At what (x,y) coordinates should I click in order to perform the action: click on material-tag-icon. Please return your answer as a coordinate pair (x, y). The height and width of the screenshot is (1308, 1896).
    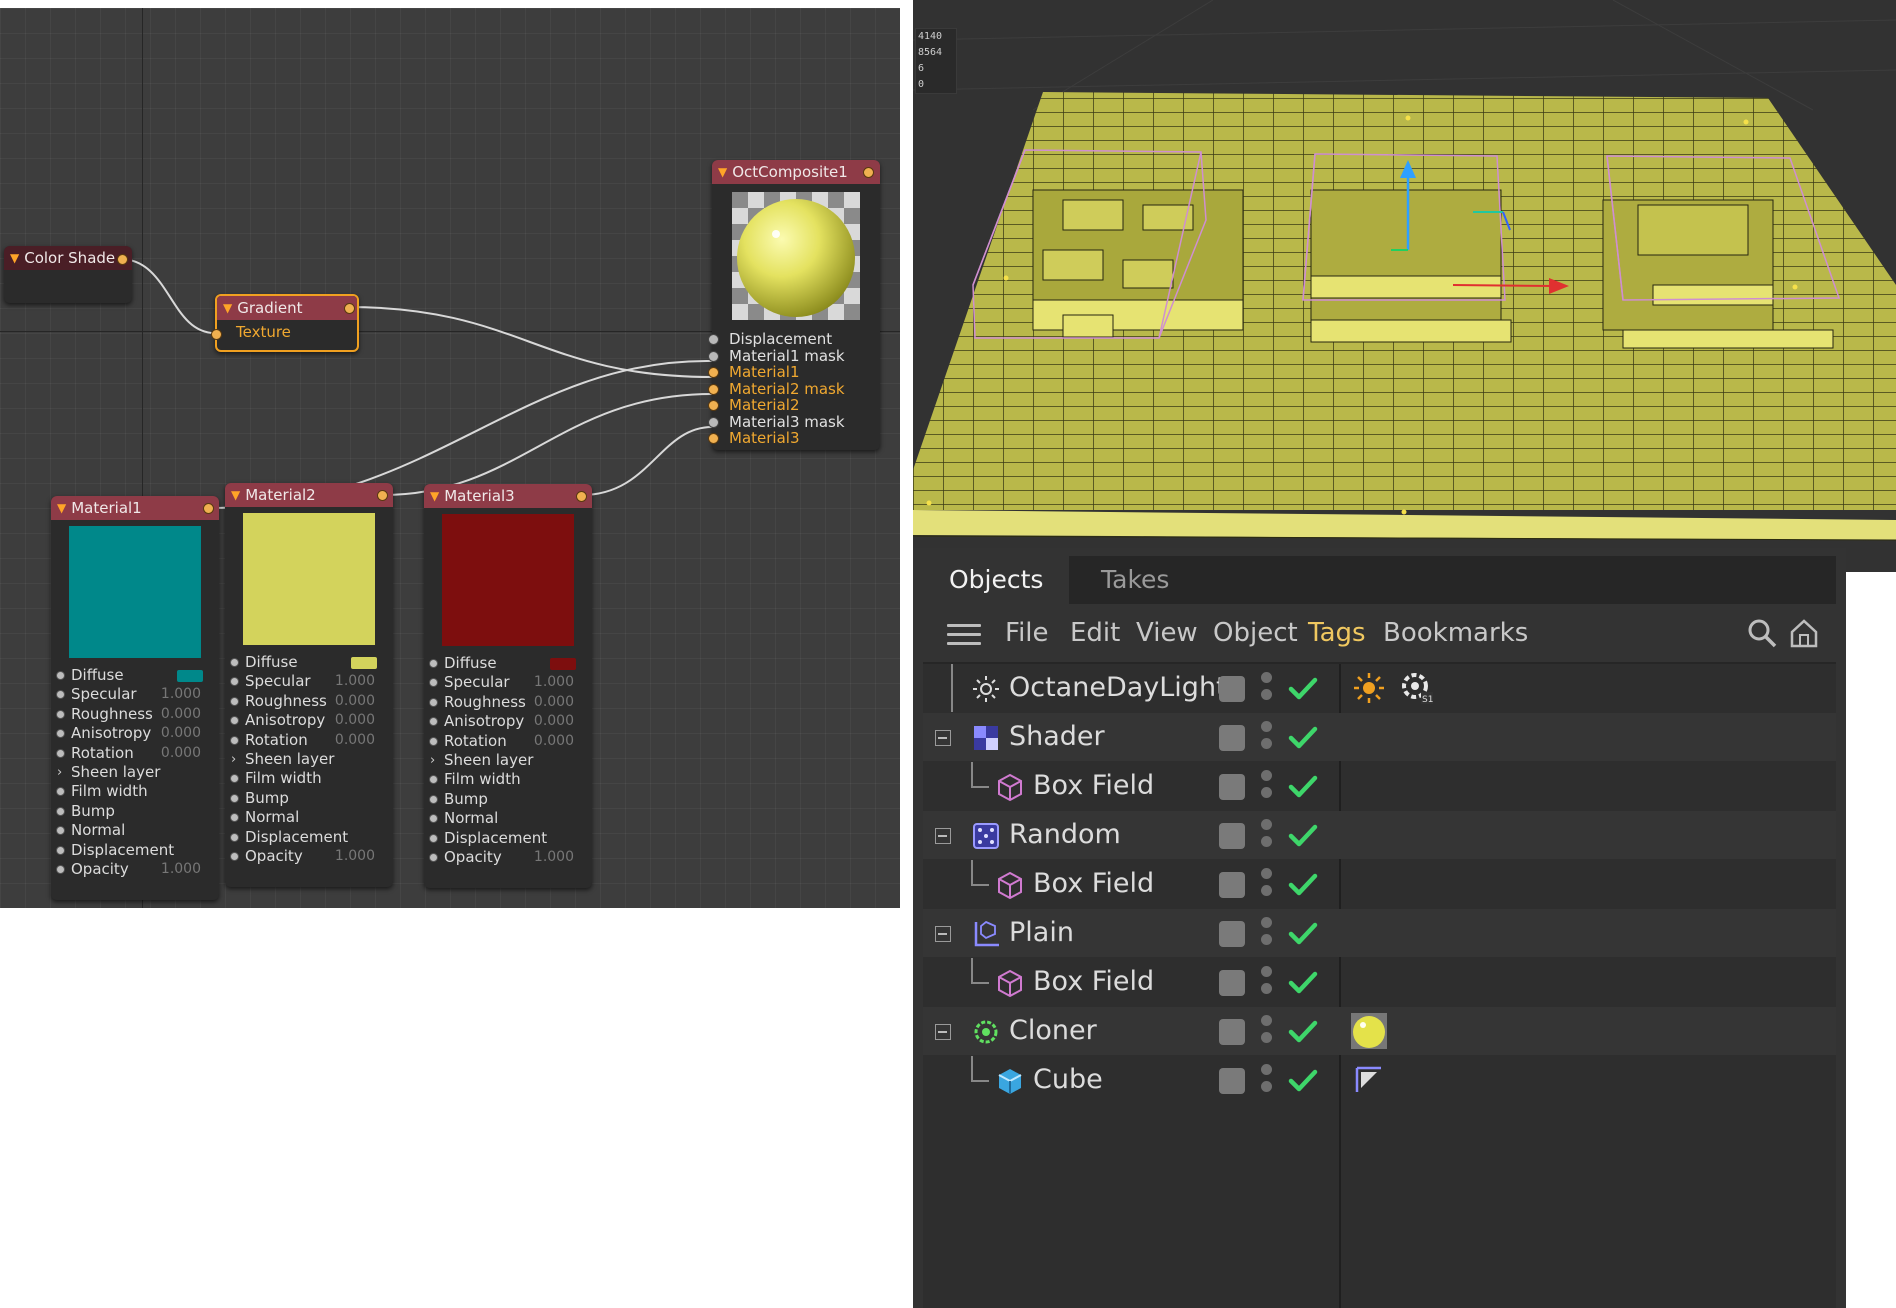
    Looking at the image, I should click on (1369, 1031).